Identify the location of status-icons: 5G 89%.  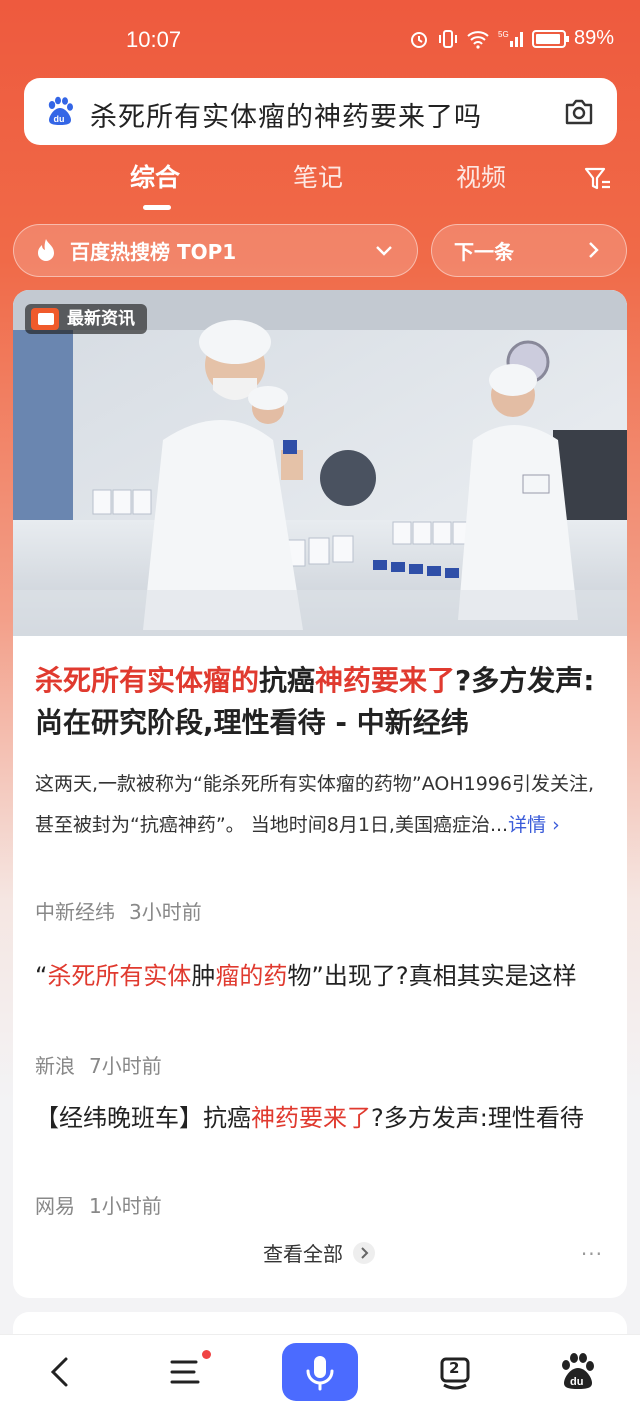
(511, 38).